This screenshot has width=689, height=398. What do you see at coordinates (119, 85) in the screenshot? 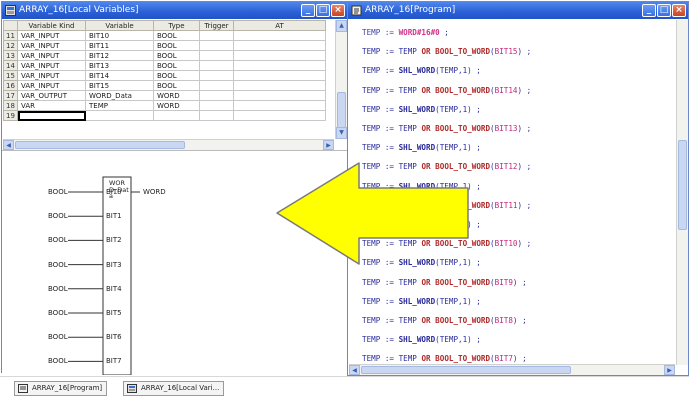
I see `variable-name-cell: BIT15` at bounding box center [119, 85].